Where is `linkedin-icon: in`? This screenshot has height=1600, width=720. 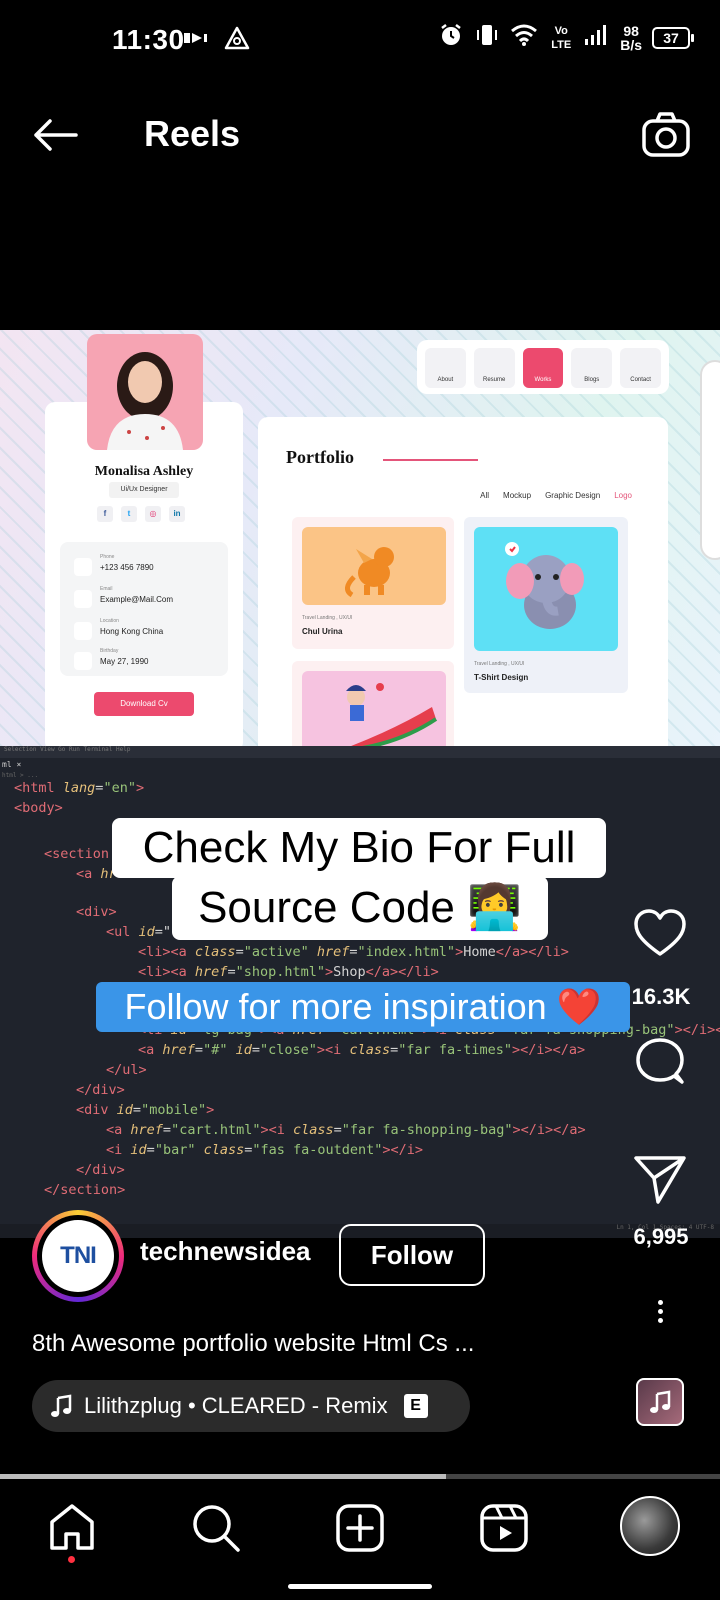
linkedin-icon: in is located at coordinates (177, 514).